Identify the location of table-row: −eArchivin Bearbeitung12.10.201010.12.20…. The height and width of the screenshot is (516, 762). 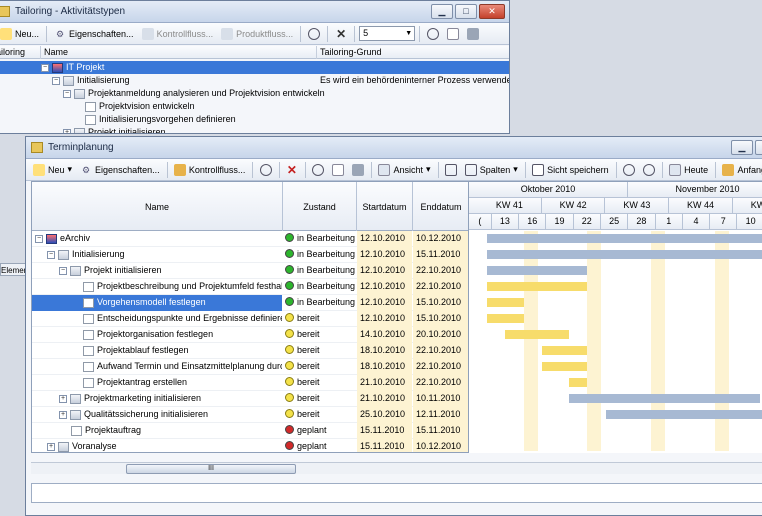
(250, 239).